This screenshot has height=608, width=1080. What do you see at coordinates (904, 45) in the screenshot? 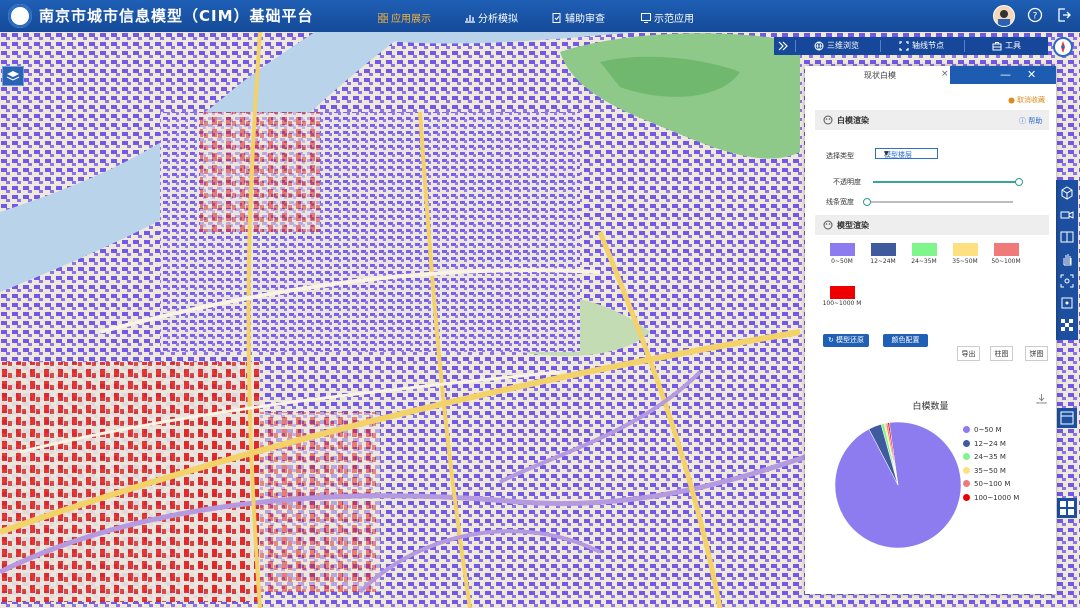
I see `frame-icon` at bounding box center [904, 45].